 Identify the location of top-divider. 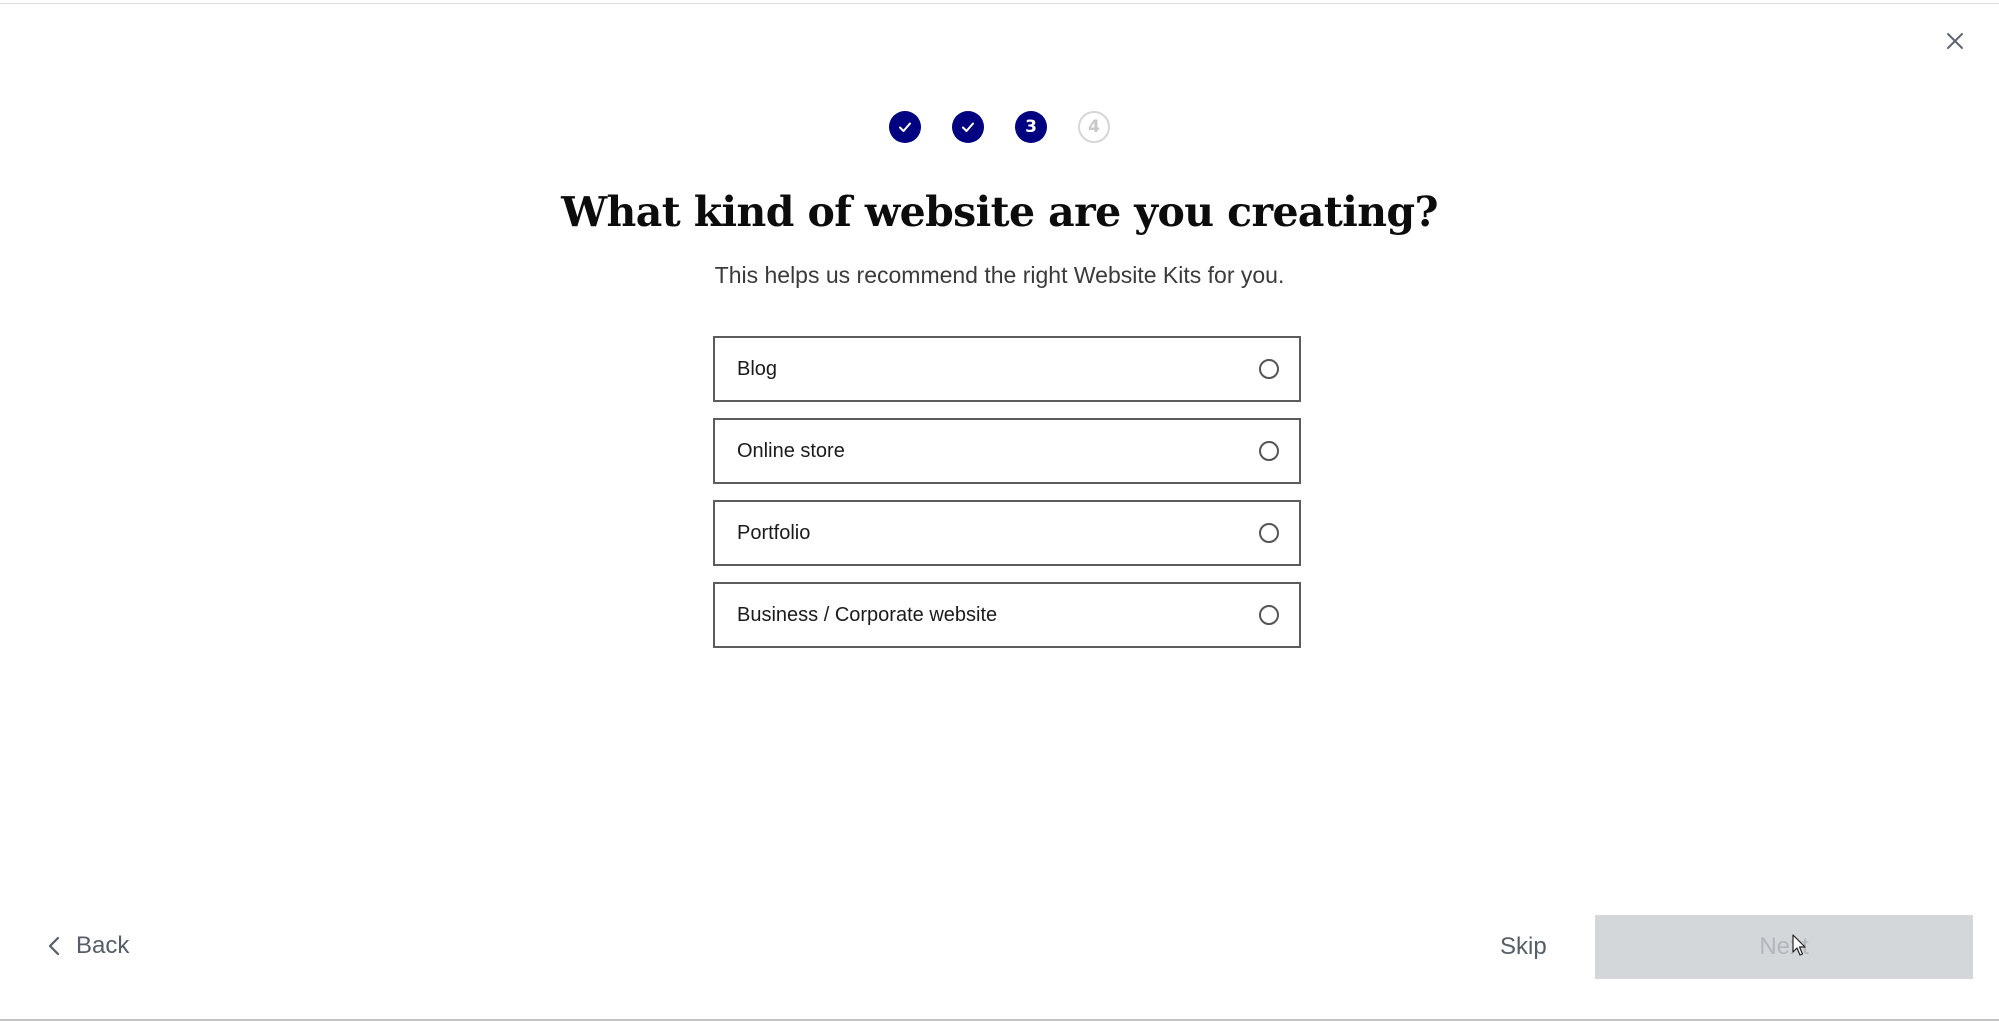
(999, 3).